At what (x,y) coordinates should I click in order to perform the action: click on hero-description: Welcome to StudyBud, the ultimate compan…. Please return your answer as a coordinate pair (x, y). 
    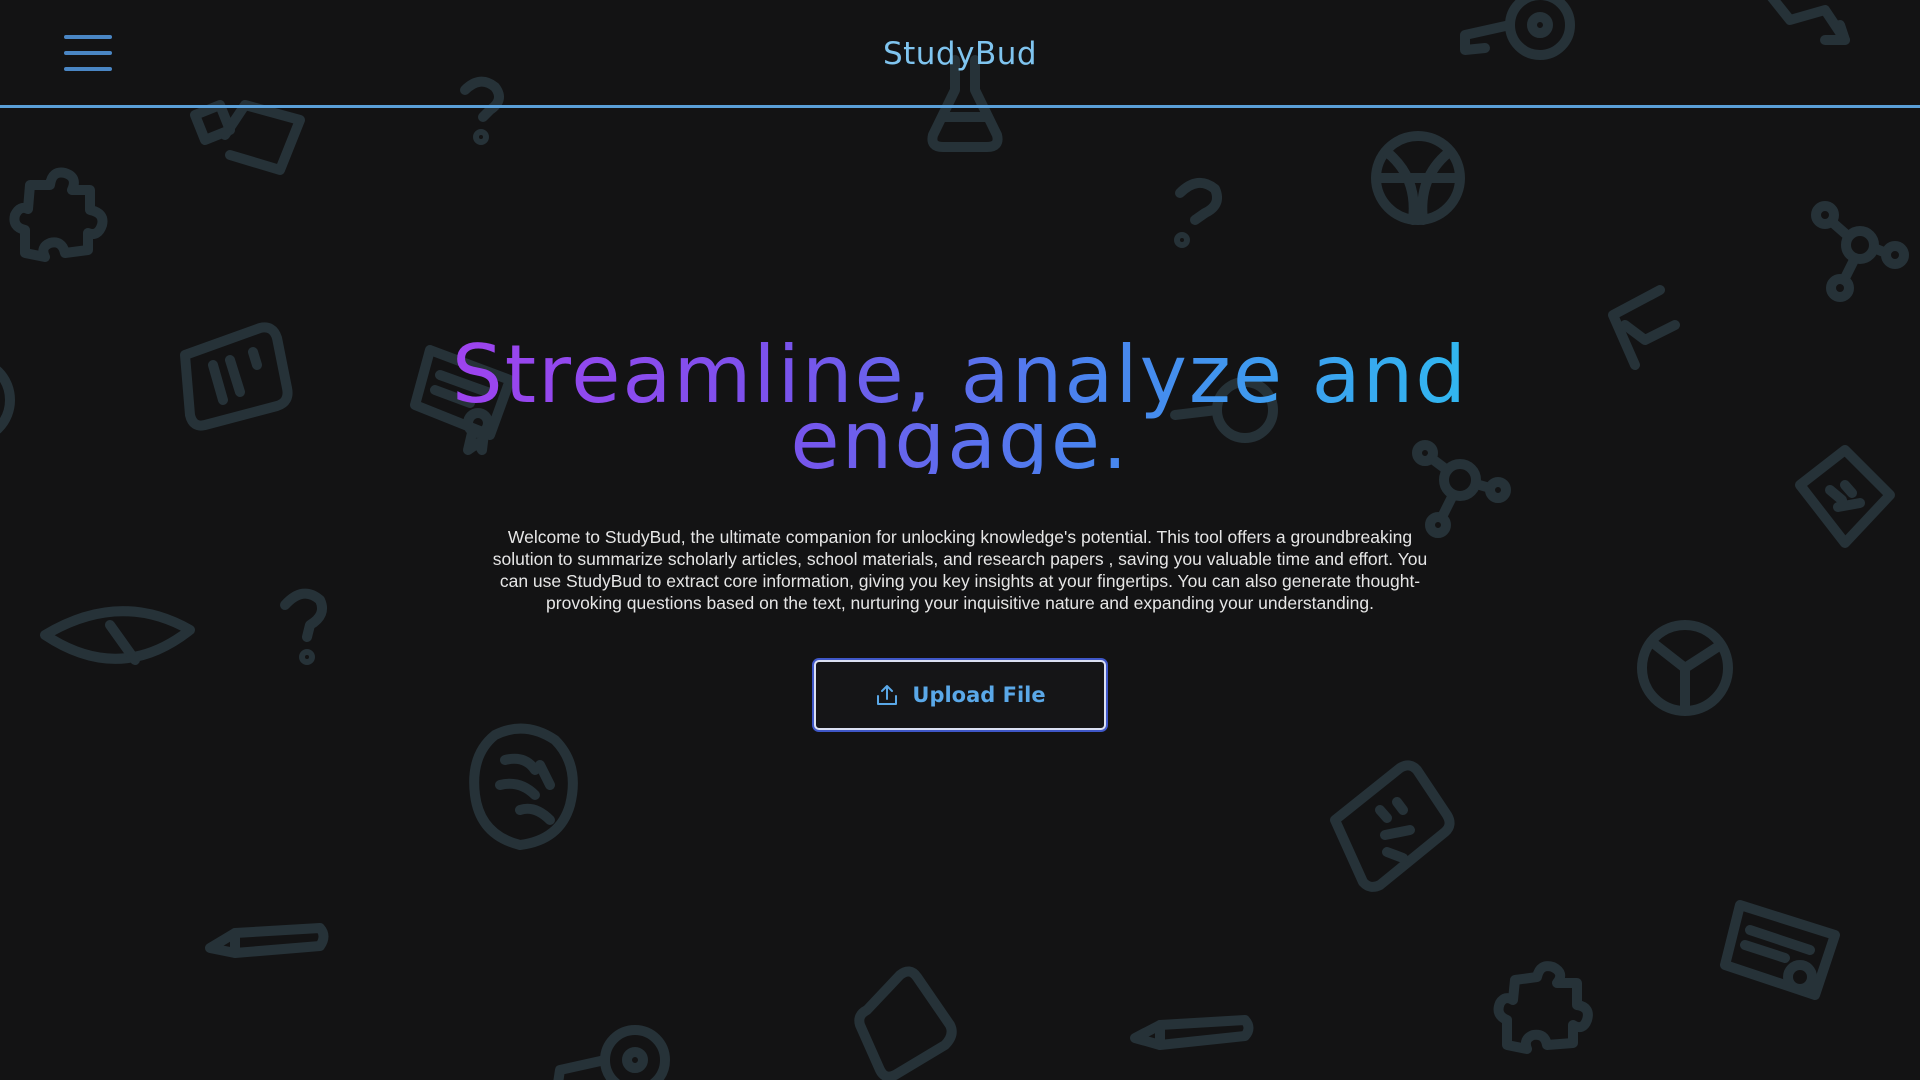
    Looking at the image, I should click on (960, 570).